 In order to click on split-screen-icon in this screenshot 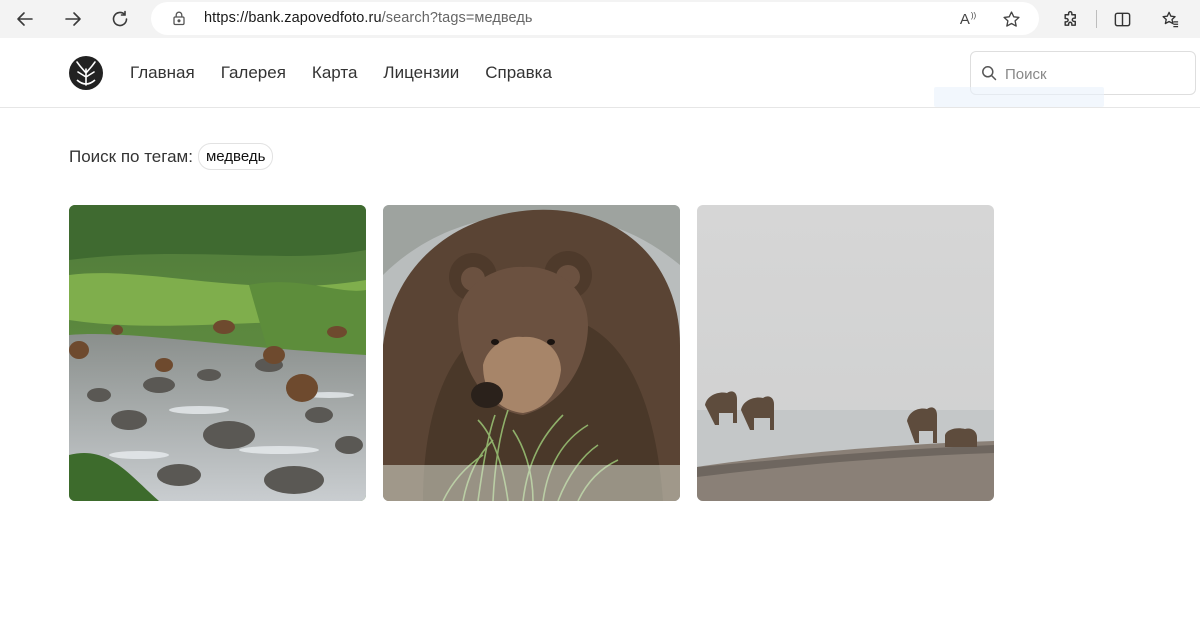, I will do `click(1122, 19)`.